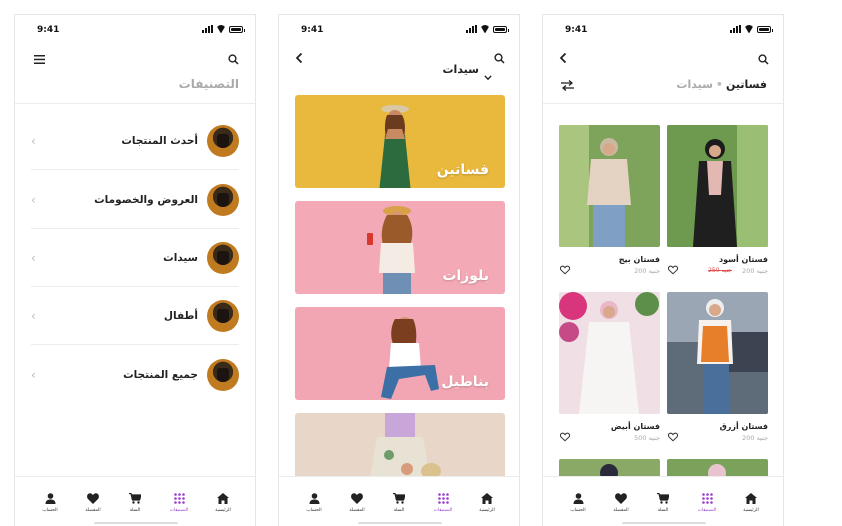  What do you see at coordinates (400, 247) in the screenshot?
I see `banner-blouses: بلوزات` at bounding box center [400, 247].